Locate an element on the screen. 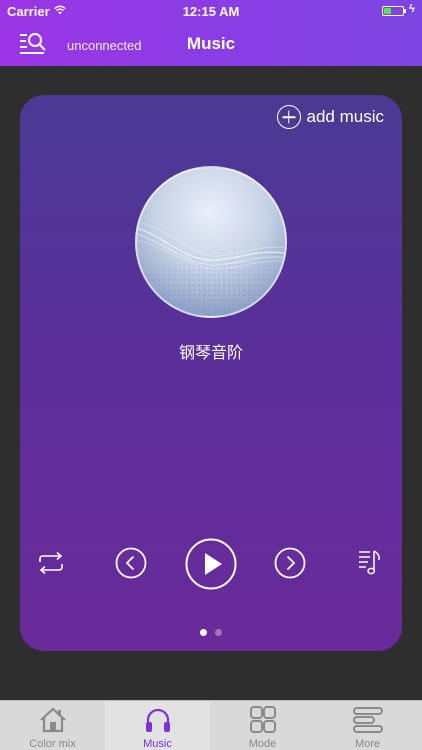 The width and height of the screenshot is (422, 750). page-dot is located at coordinates (218, 632).